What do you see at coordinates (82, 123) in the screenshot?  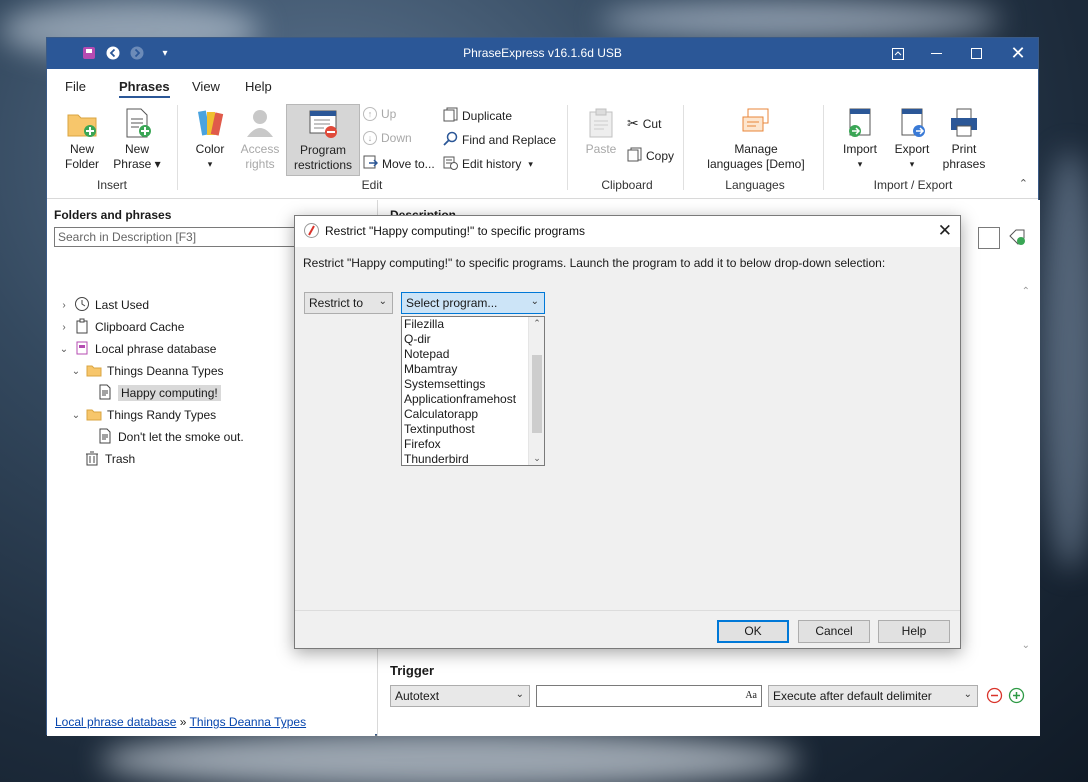 I see `folder-add-icon` at bounding box center [82, 123].